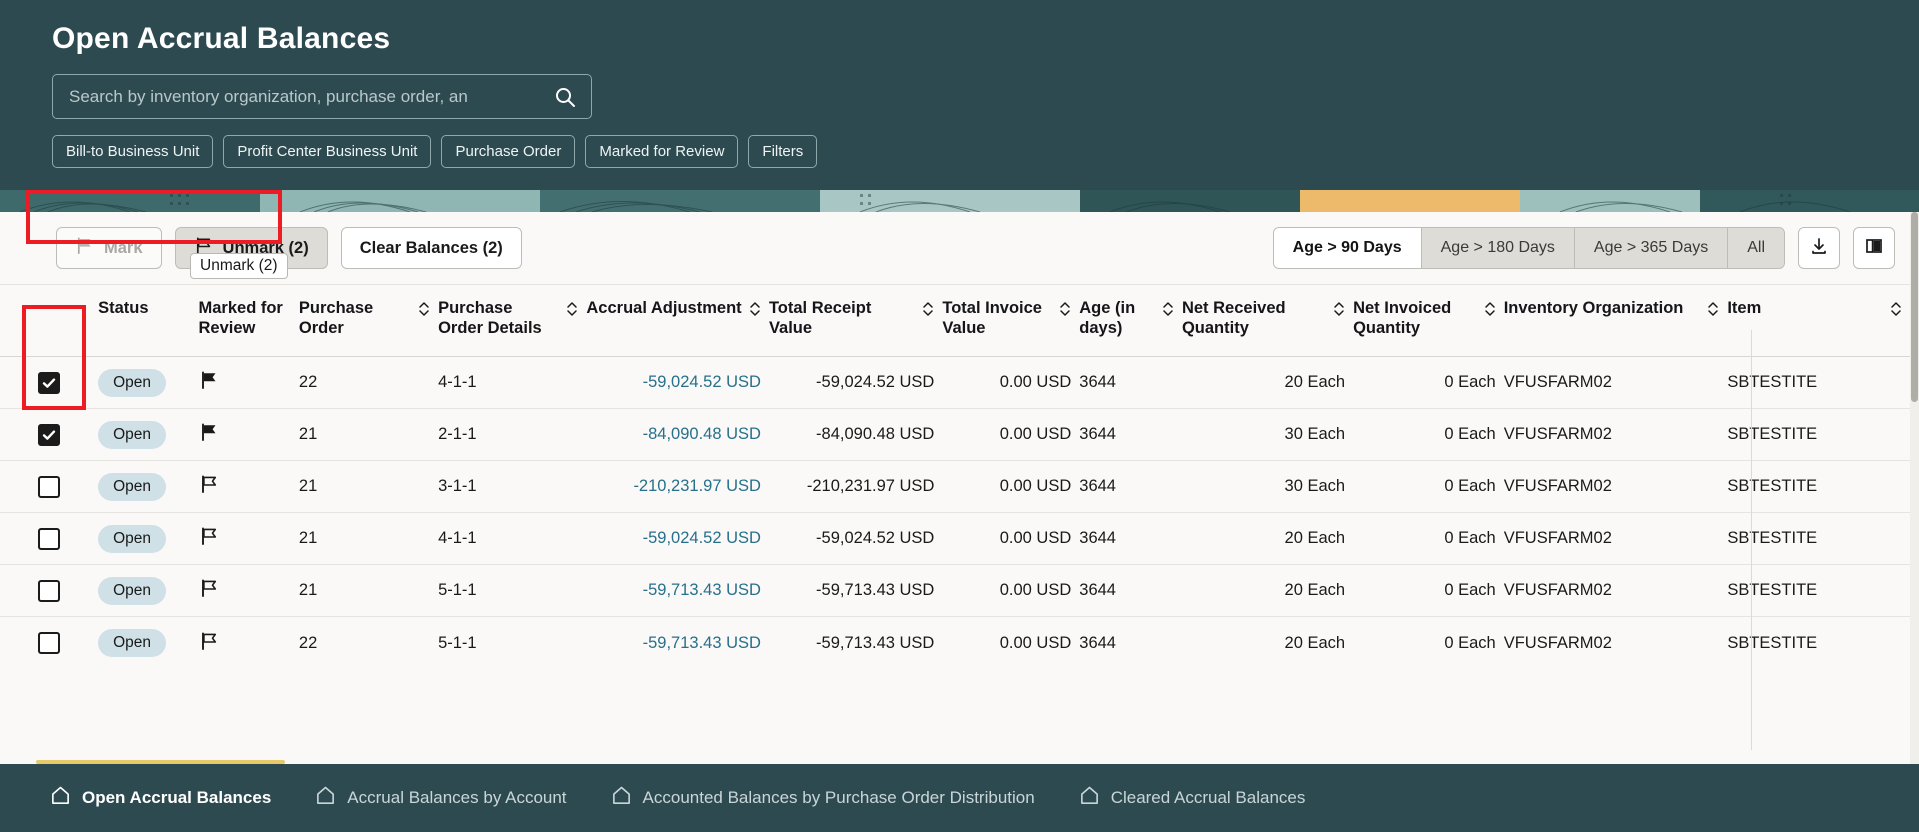 The image size is (1919, 832). I want to click on search-input, so click(311, 96).